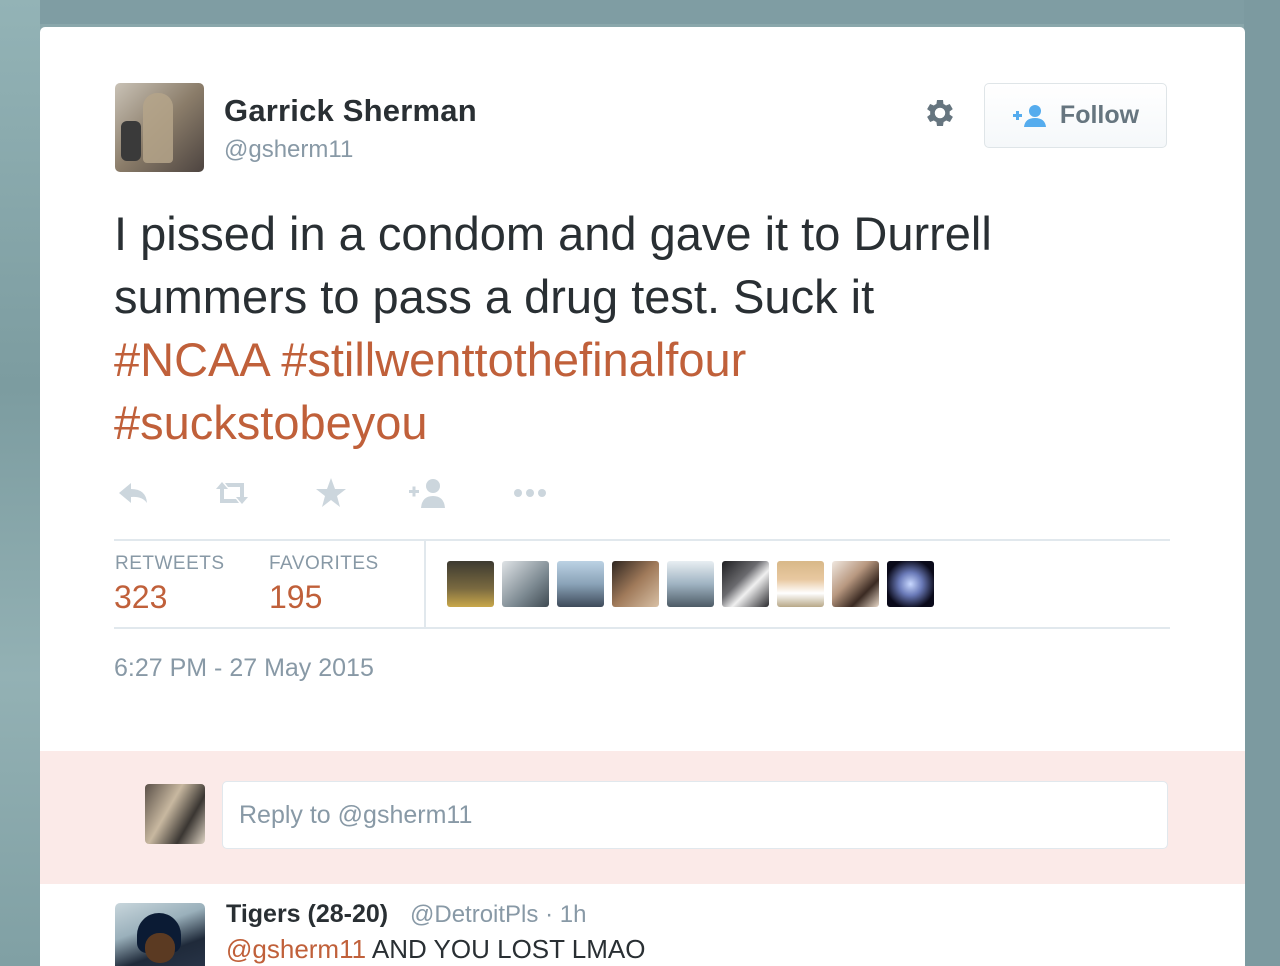 Image resolution: width=1280 pixels, height=966 pixels. I want to click on gear-icon, so click(940, 113).